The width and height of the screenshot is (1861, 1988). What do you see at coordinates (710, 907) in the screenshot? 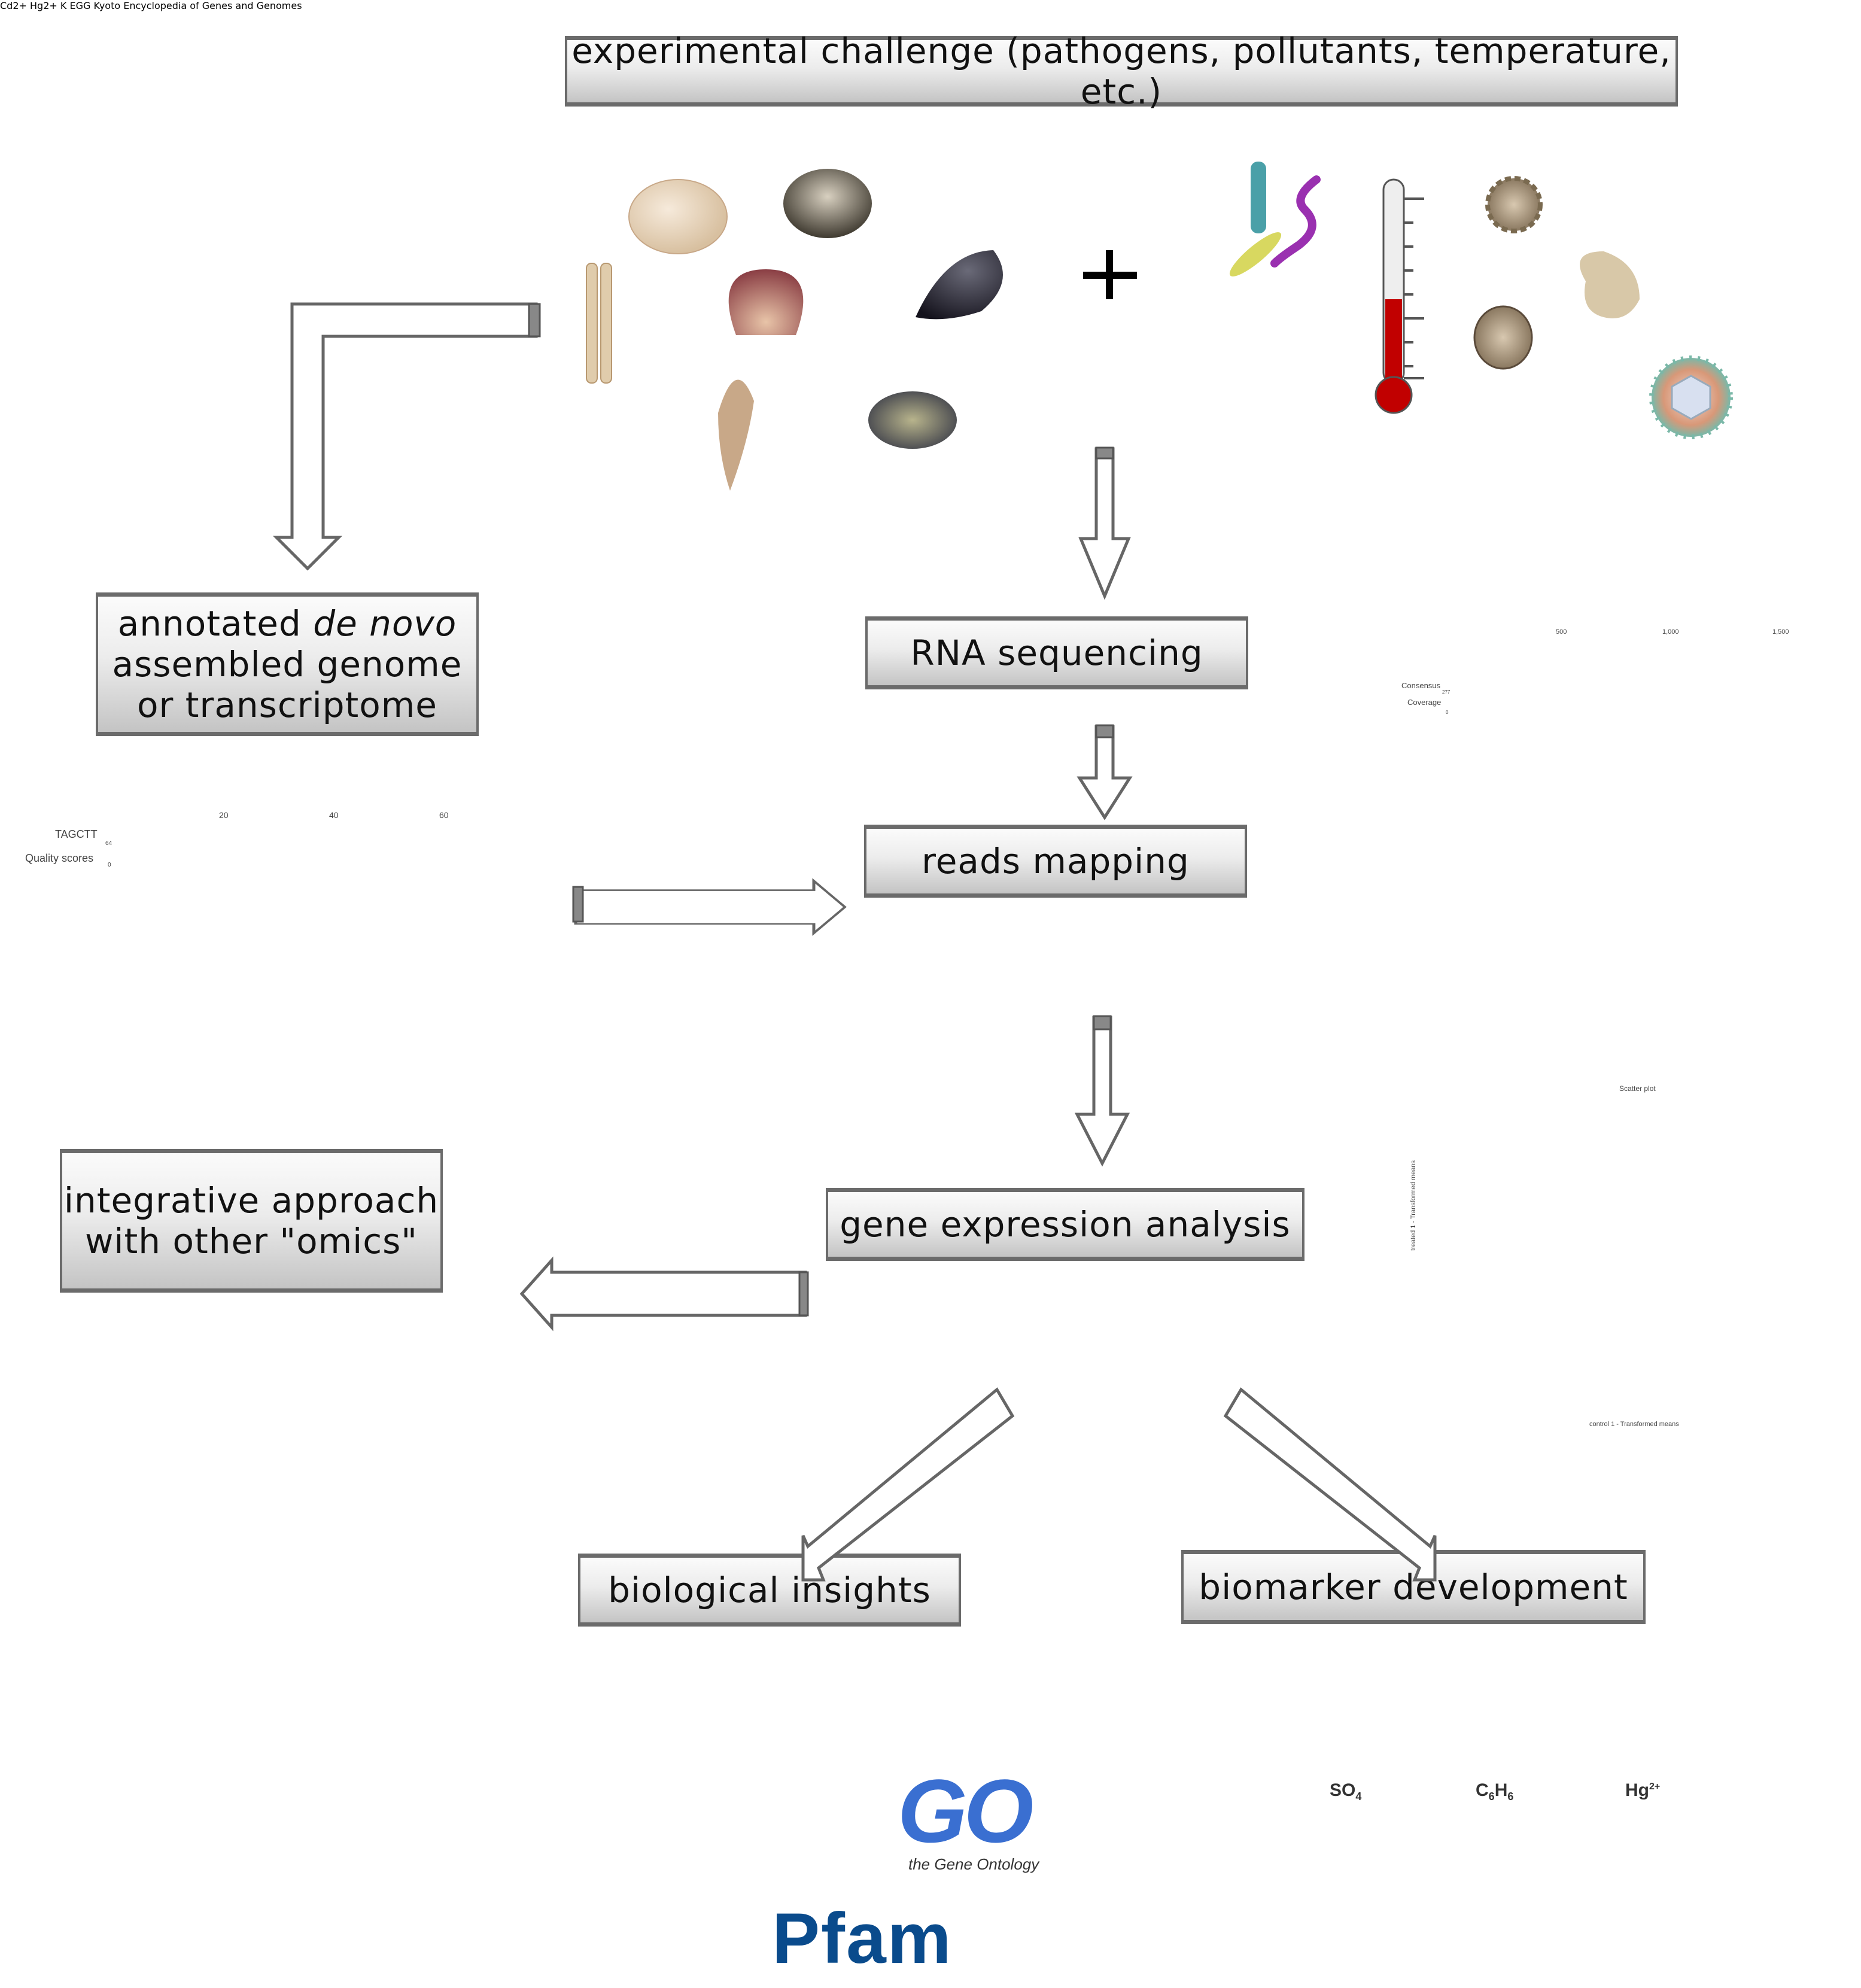
I see `arrow-assembly-to-mapping` at bounding box center [710, 907].